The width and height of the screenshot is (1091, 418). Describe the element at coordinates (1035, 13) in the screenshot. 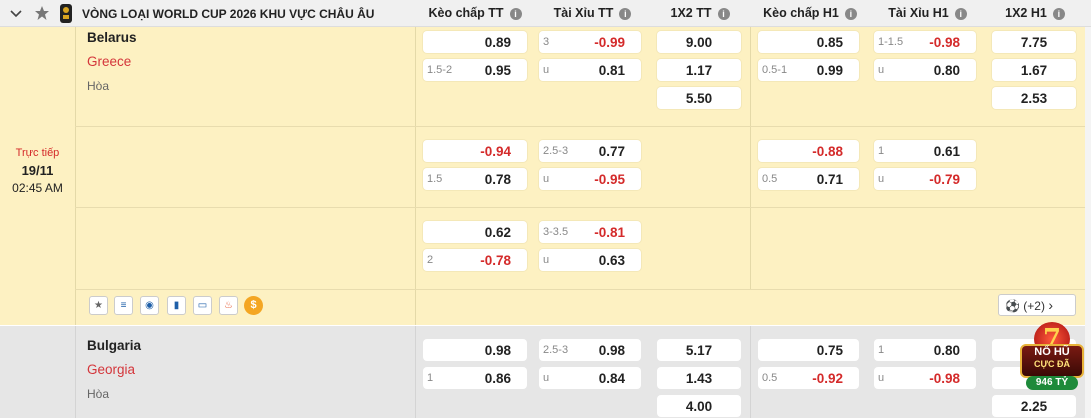

I see `col-1x2-h1: 1X2 H1 i` at that location.